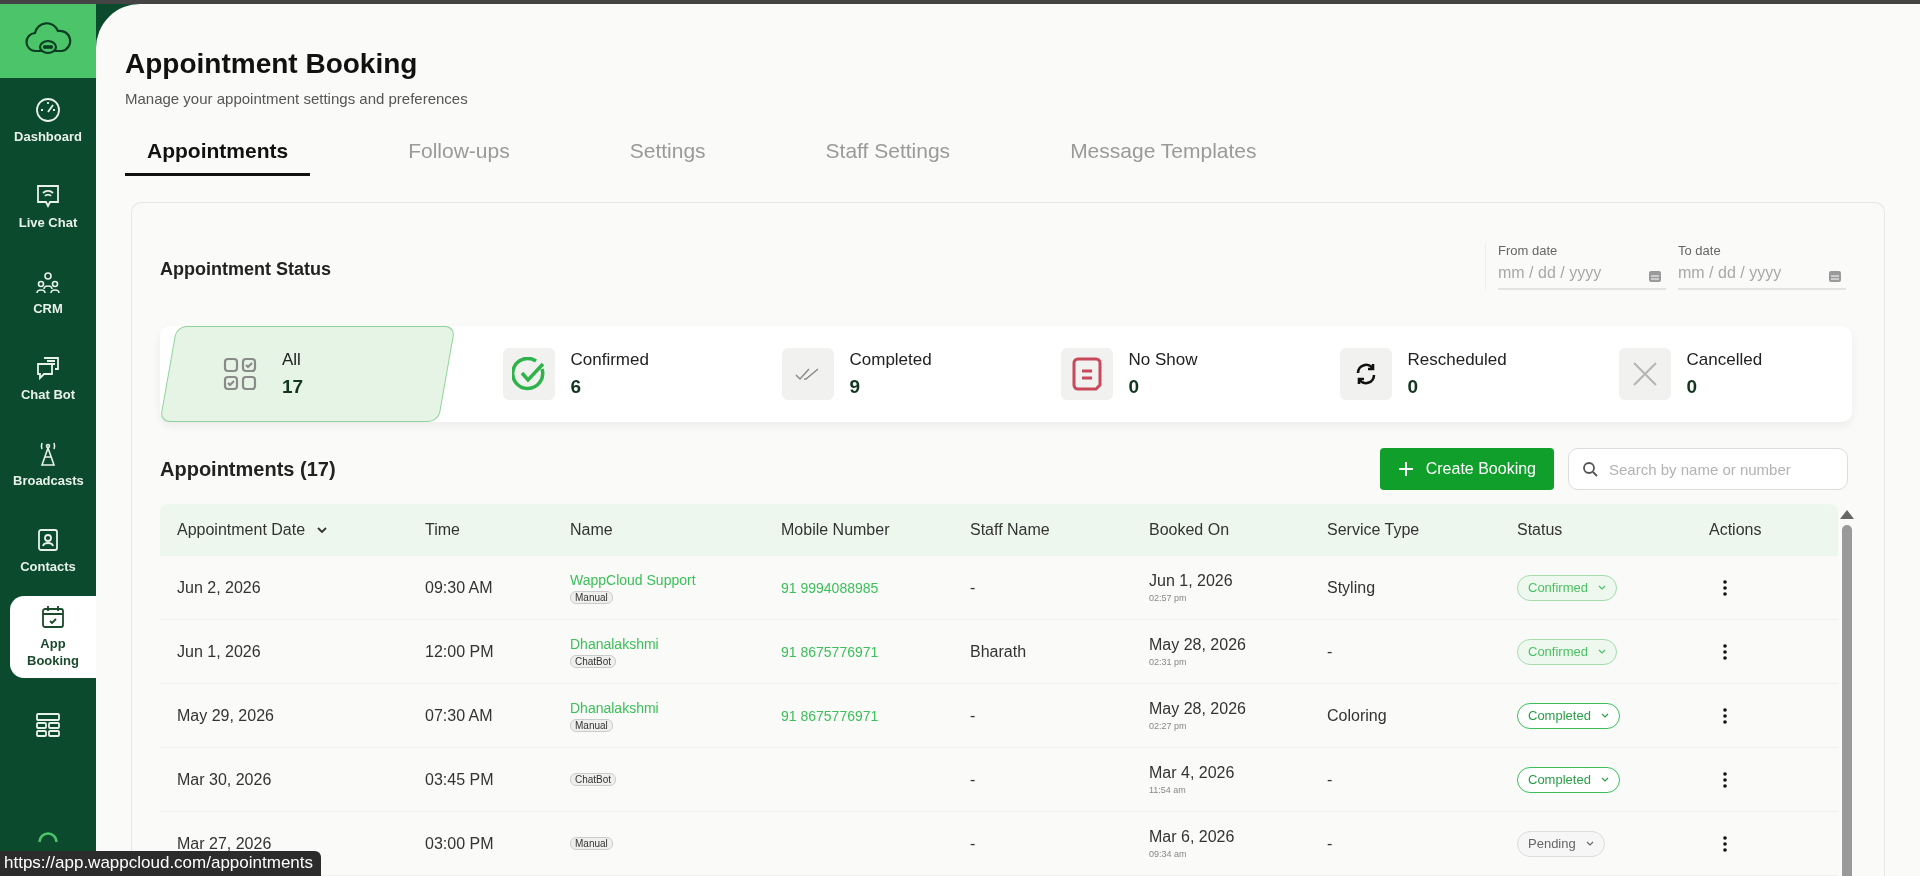  Describe the element at coordinates (1154, 374) in the screenshot. I see `status-card: No Show 0` at that location.